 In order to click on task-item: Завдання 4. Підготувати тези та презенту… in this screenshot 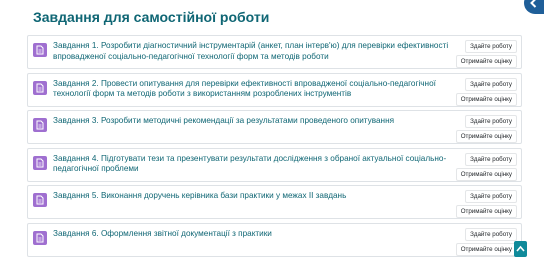, I will do `click(274, 164)`.